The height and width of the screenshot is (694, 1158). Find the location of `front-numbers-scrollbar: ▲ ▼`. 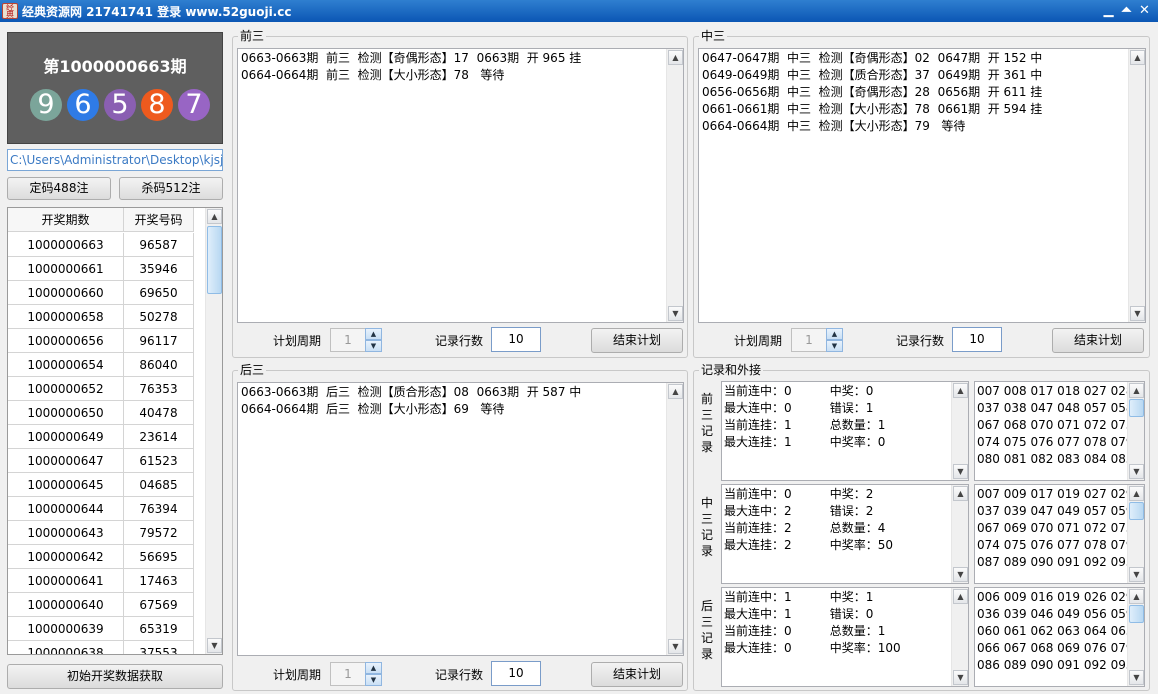

front-numbers-scrollbar: ▲ ▼ is located at coordinates (1135, 431).